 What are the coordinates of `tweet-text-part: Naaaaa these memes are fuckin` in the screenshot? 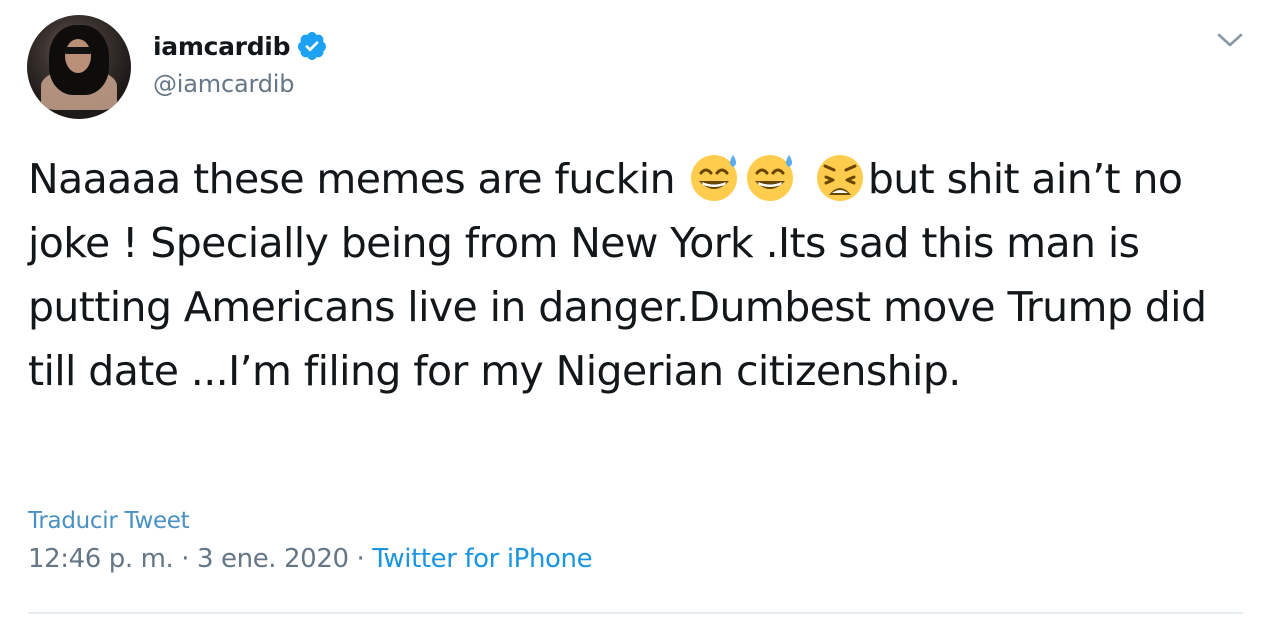 It's located at (358, 179).